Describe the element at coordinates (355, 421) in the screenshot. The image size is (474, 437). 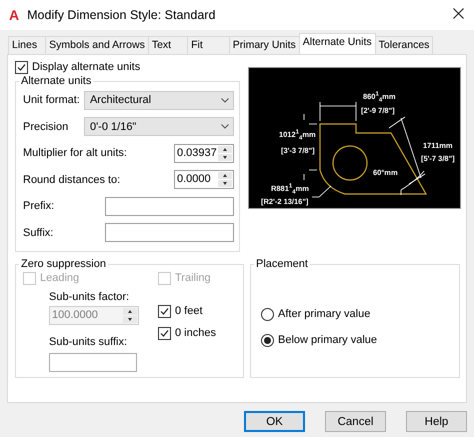
I see `dialog-button: Cancel` at that location.